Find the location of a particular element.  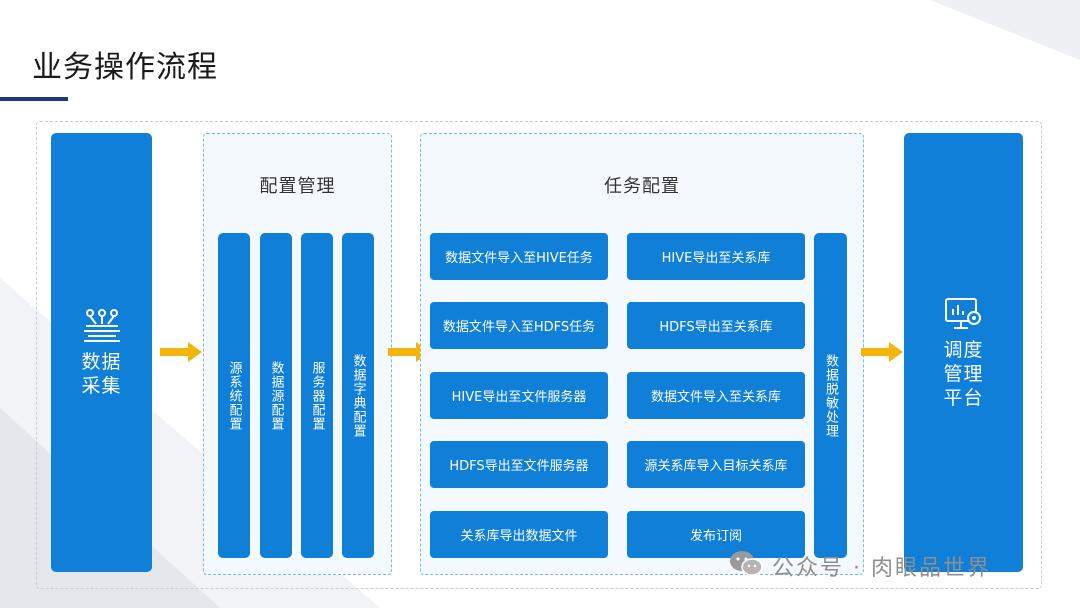

task-item: HIVE导出至文件服务器 is located at coordinates (519, 395).